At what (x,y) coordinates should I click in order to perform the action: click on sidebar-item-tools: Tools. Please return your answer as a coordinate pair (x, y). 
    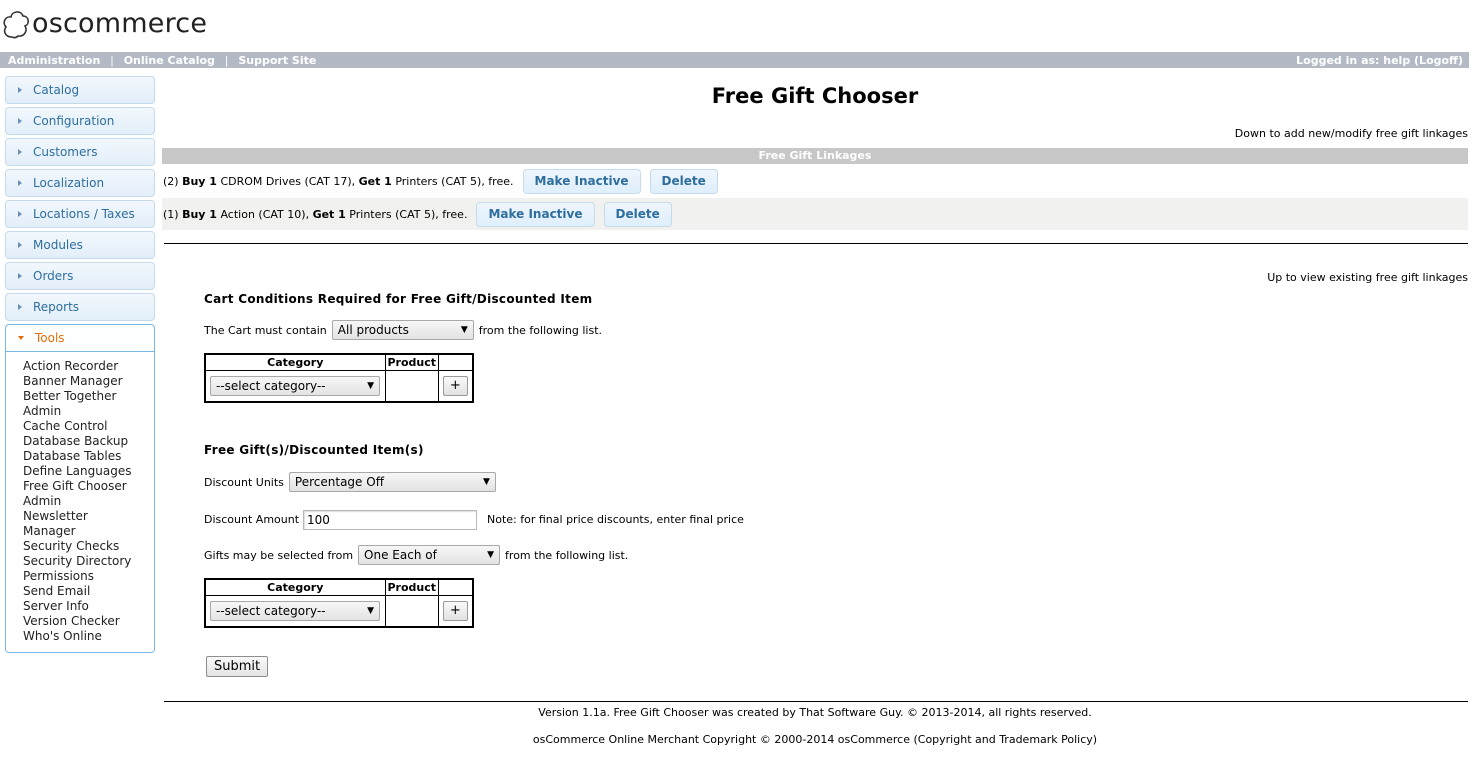
    Looking at the image, I should click on (80, 338).